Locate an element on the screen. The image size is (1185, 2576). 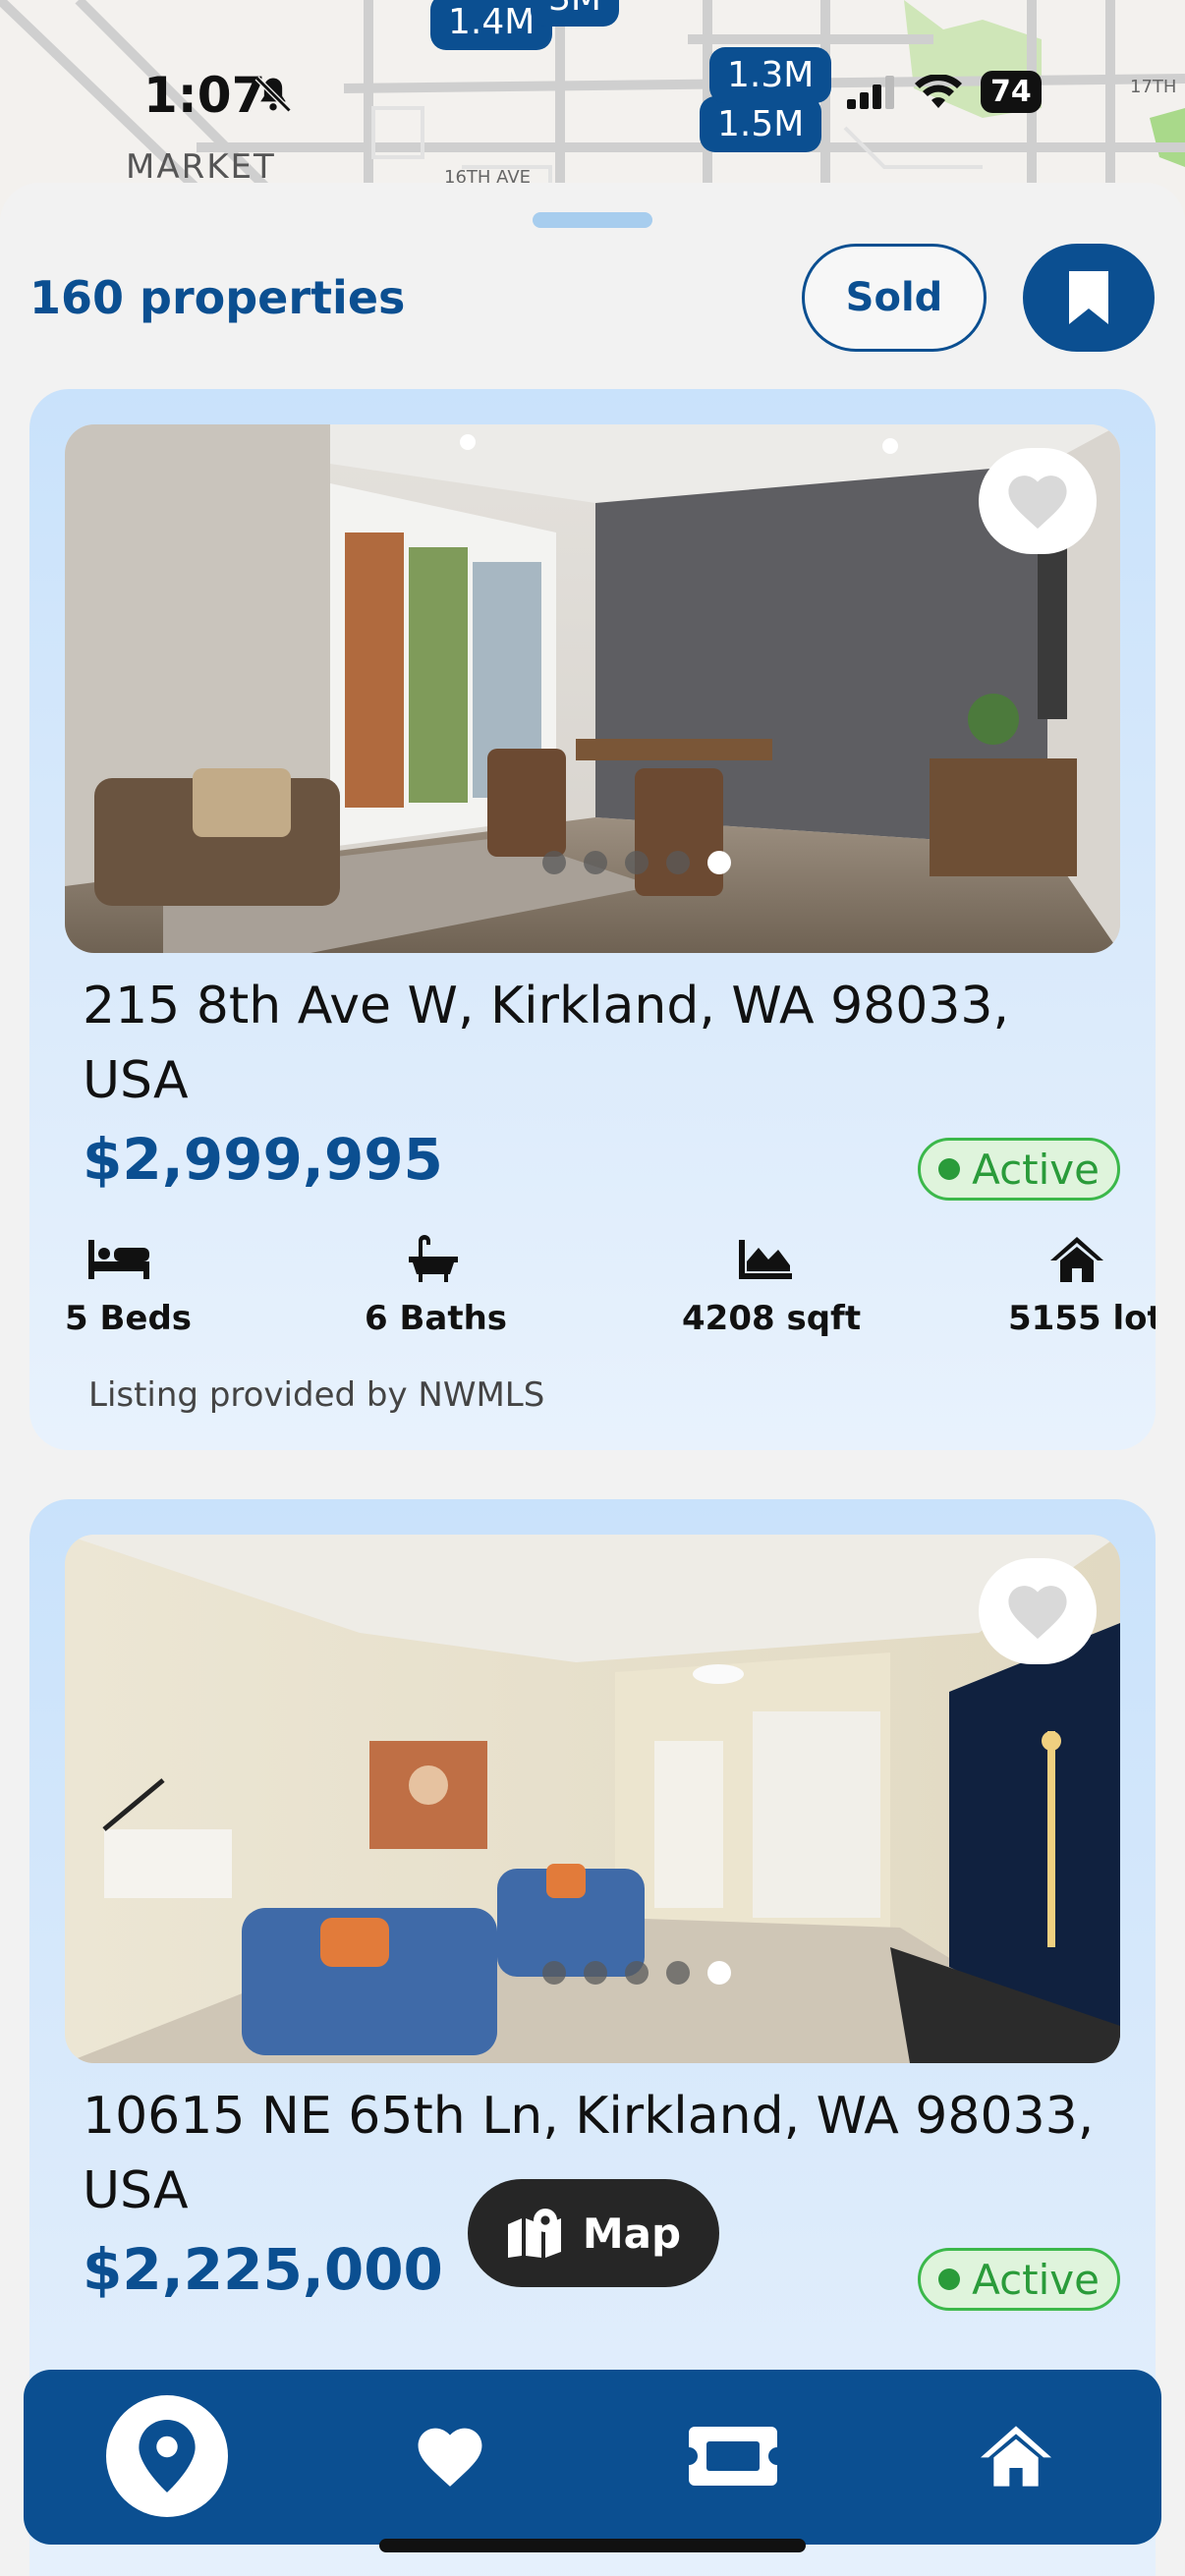
saved-searches-button is located at coordinates (1089, 298).